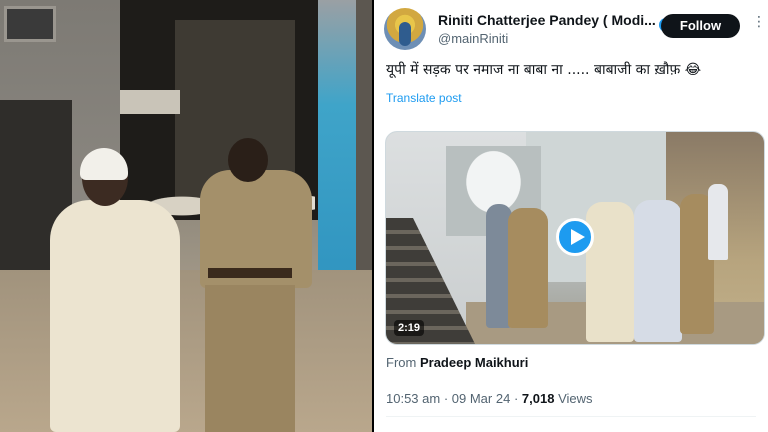  What do you see at coordinates (248, 160) in the screenshot?
I see `photo-police-head` at bounding box center [248, 160].